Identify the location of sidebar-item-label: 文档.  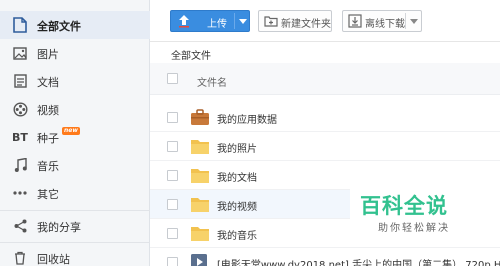
(48, 82).